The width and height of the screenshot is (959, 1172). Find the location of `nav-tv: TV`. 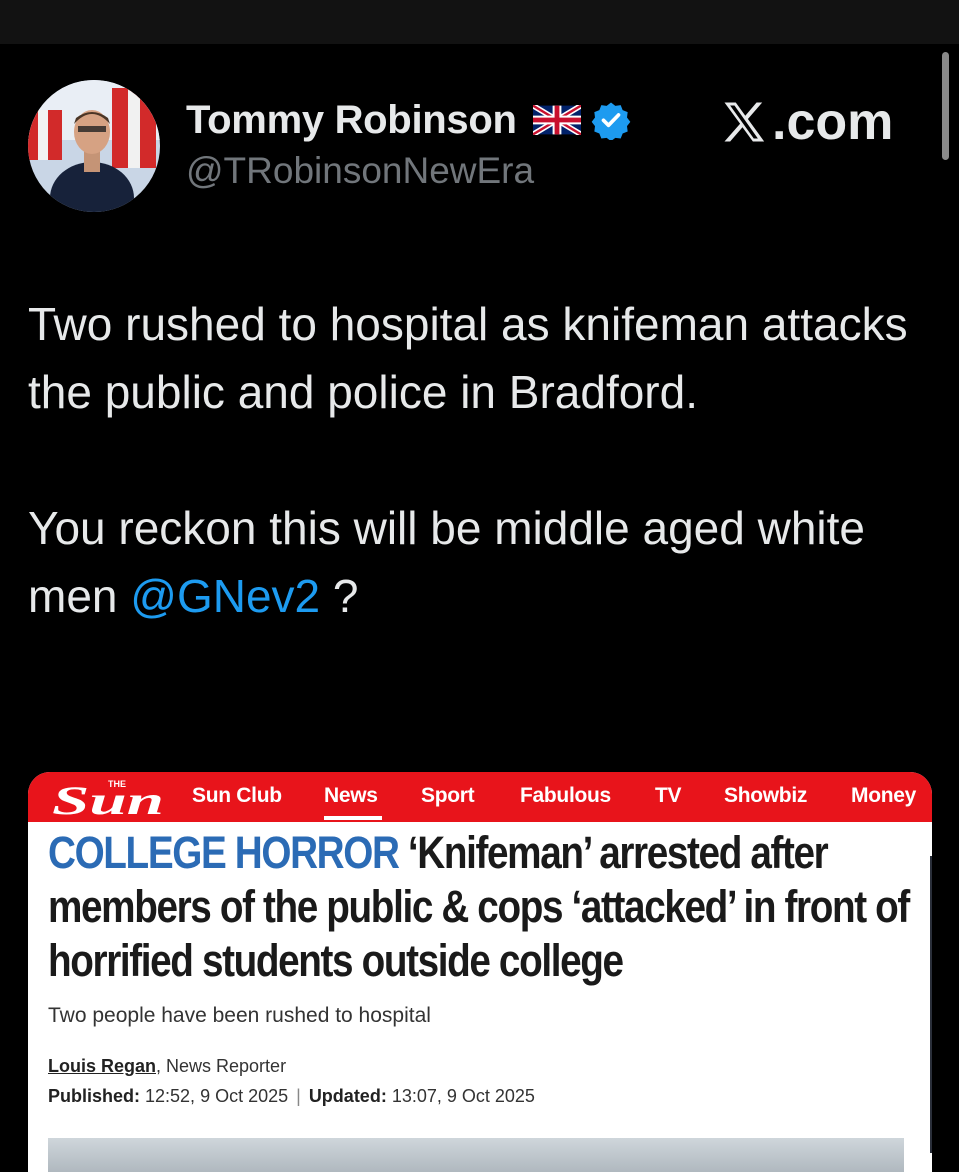

nav-tv: TV is located at coordinates (668, 796).